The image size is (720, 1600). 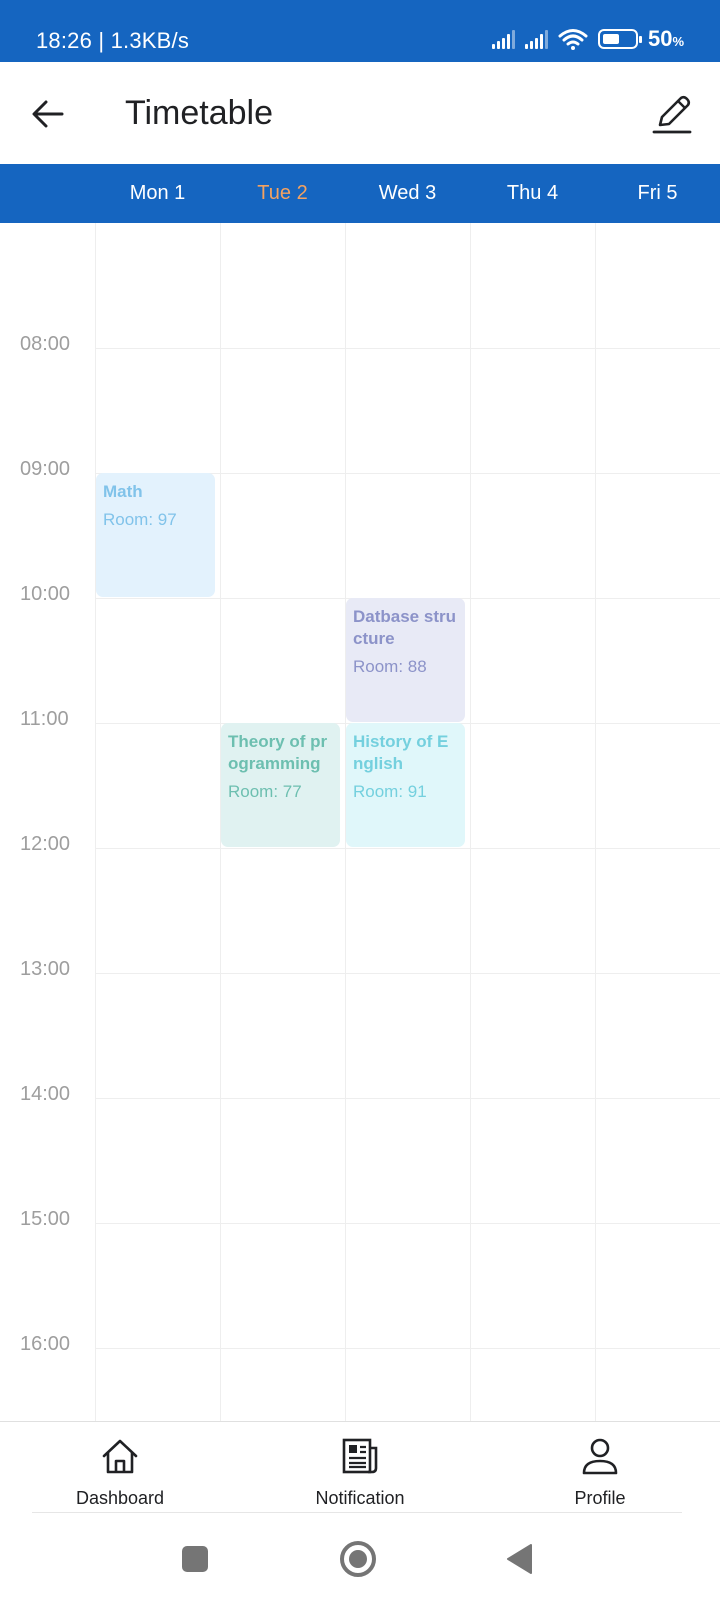 I want to click on time-label: 13:00, so click(x=45, y=969).